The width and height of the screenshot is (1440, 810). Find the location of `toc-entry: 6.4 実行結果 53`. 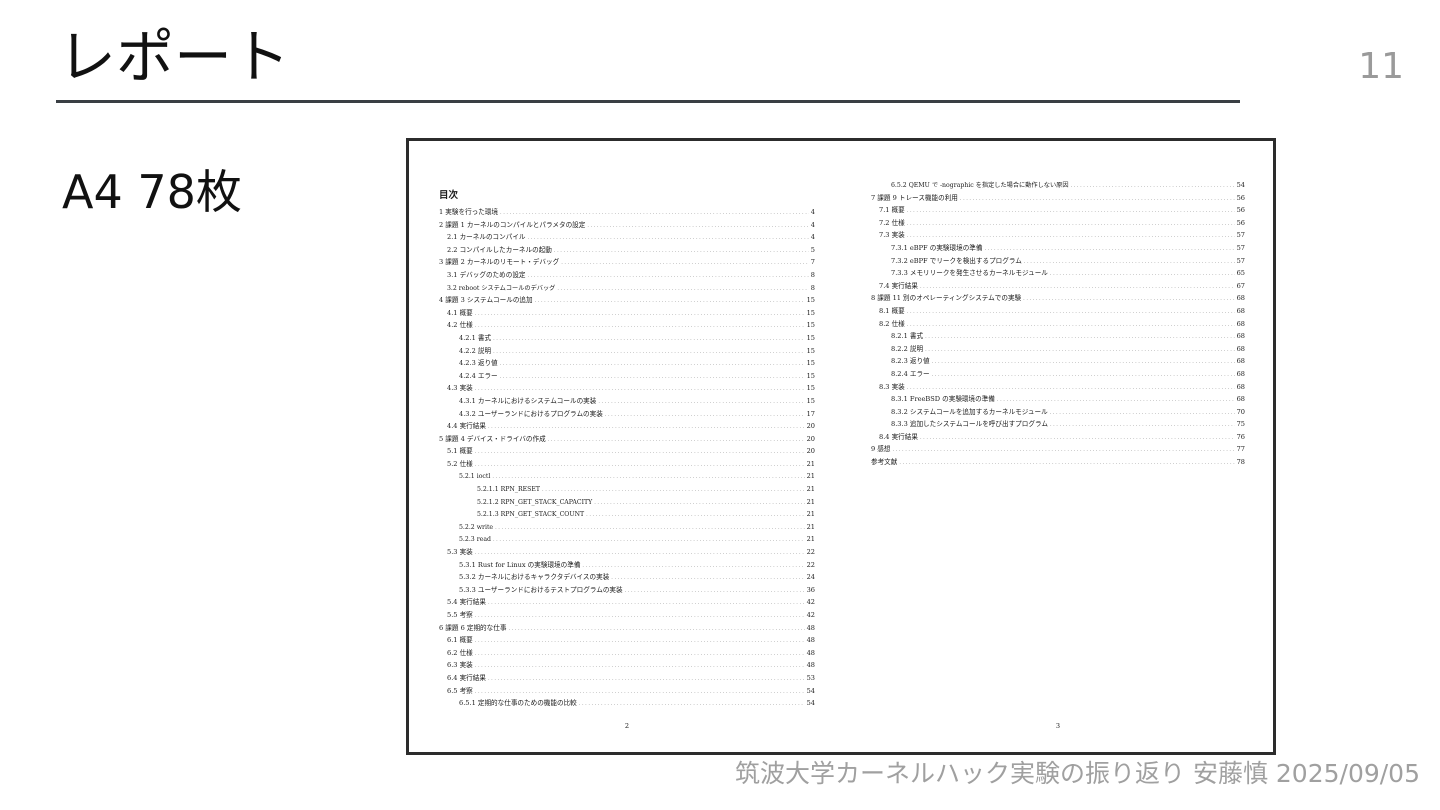

toc-entry: 6.4 実行結果 53 is located at coordinates (627, 678).